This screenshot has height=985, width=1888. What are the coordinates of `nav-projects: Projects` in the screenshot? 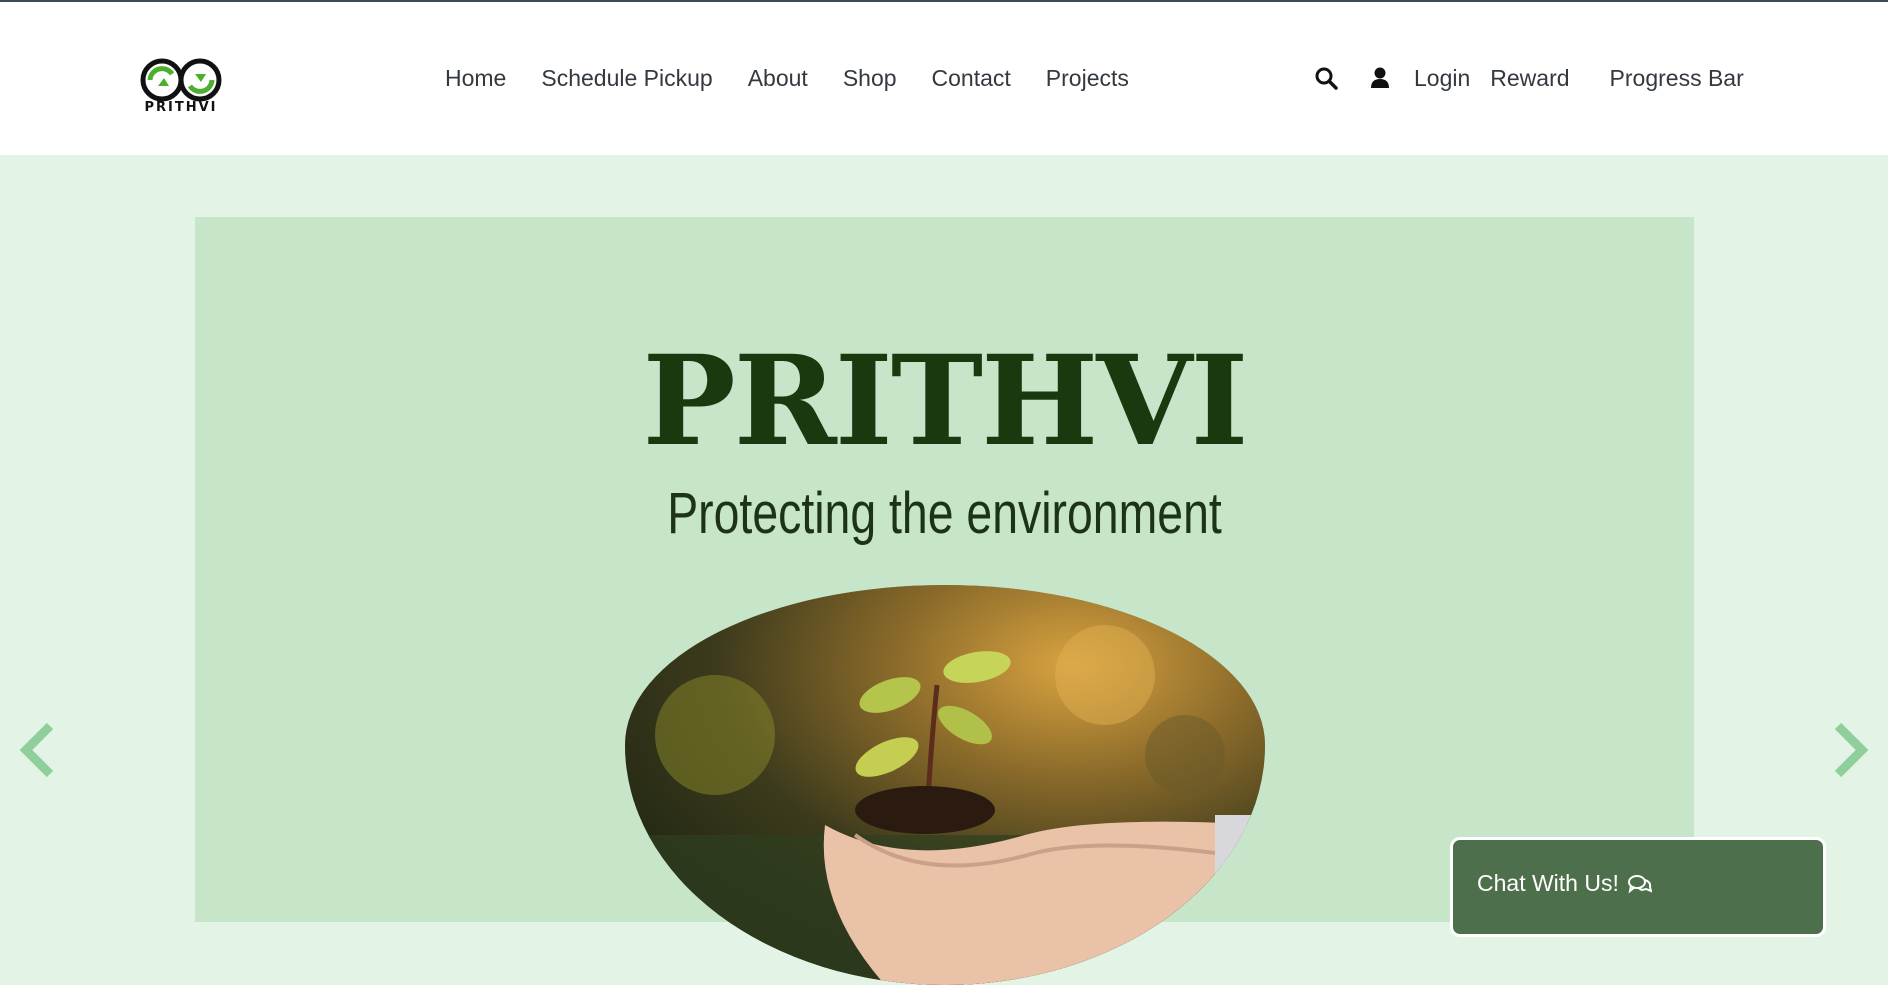 It's located at (1087, 78).